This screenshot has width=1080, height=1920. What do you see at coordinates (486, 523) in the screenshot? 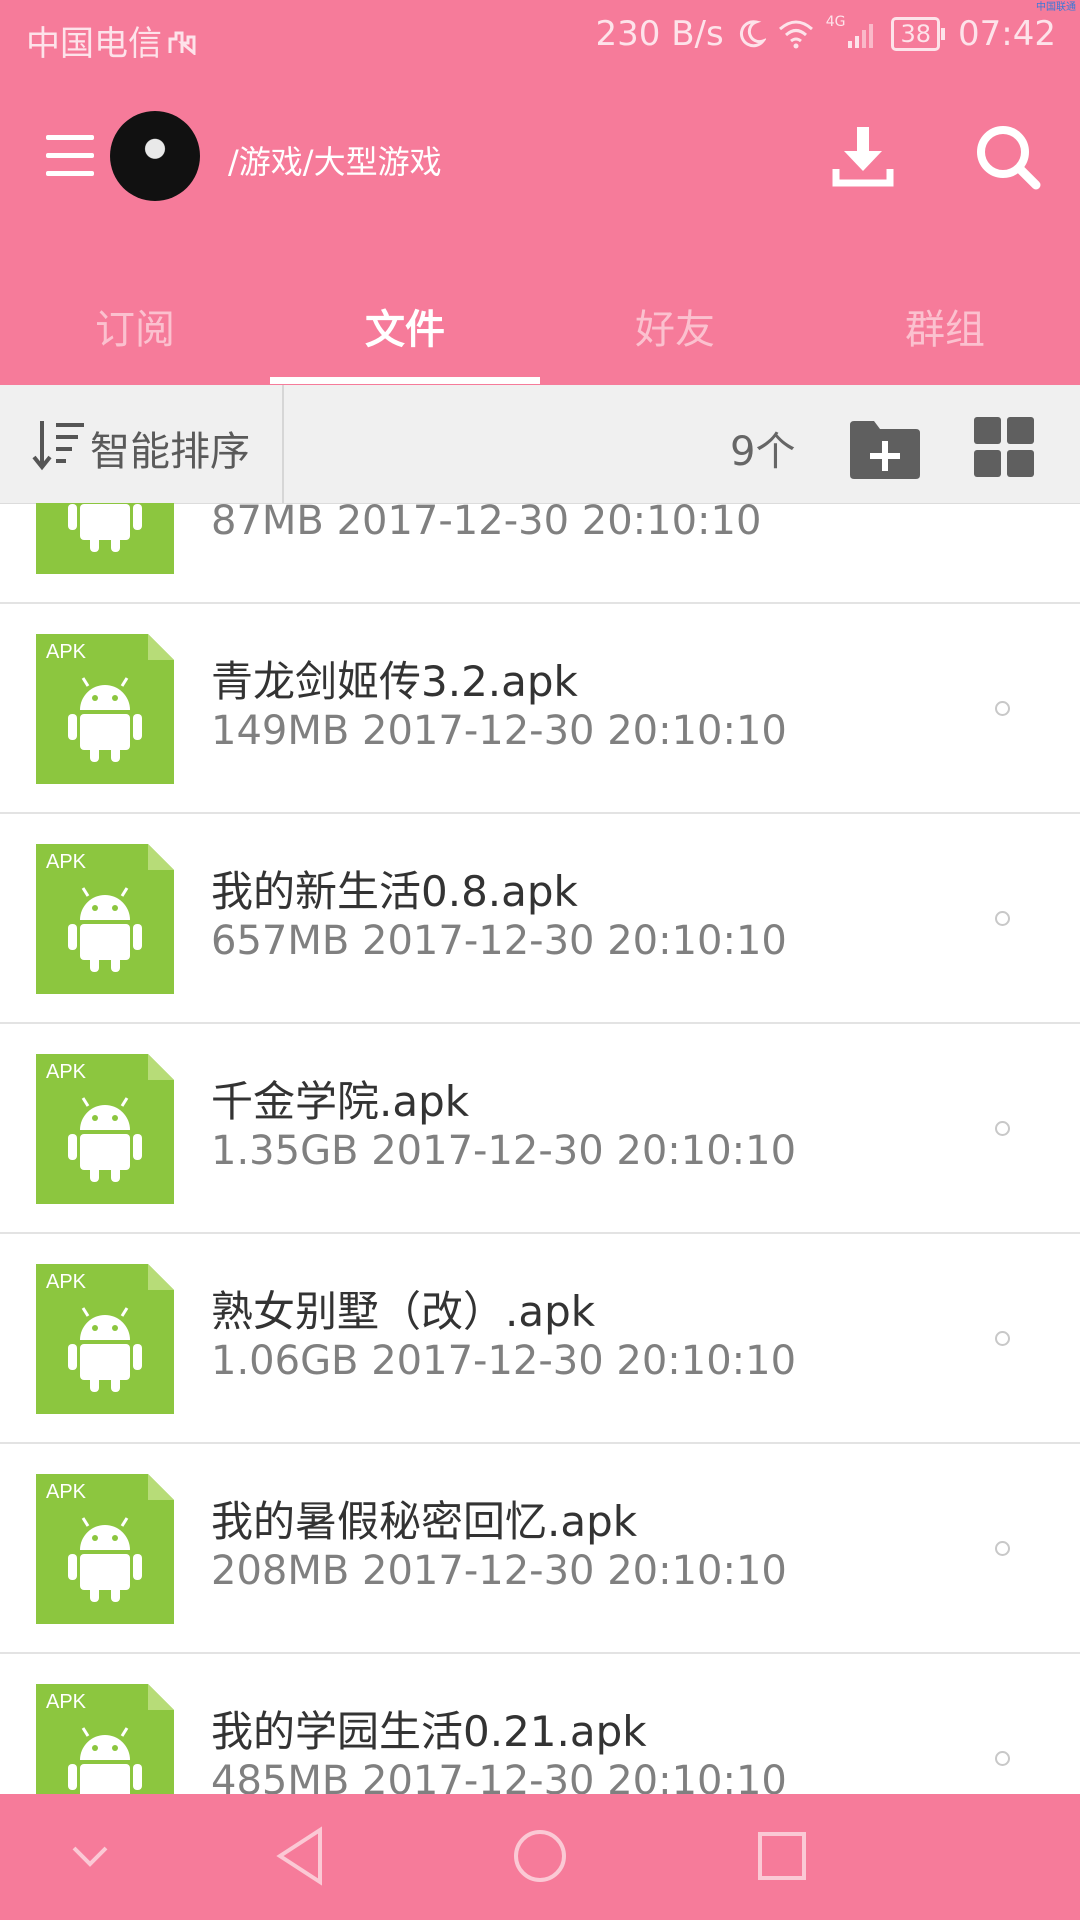
I see `file-meta: 87MB 2017-12-30 20:10:10` at bounding box center [486, 523].